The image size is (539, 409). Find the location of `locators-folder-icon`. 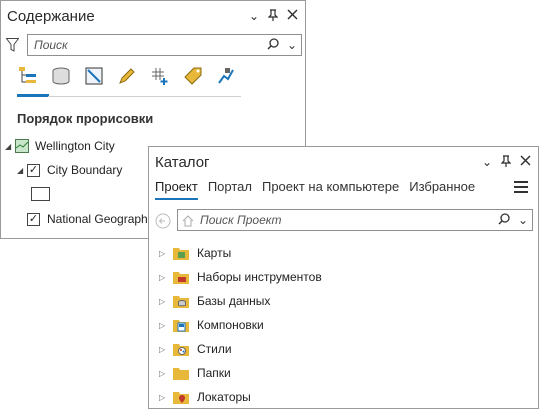

locators-folder-icon is located at coordinates (181, 397).